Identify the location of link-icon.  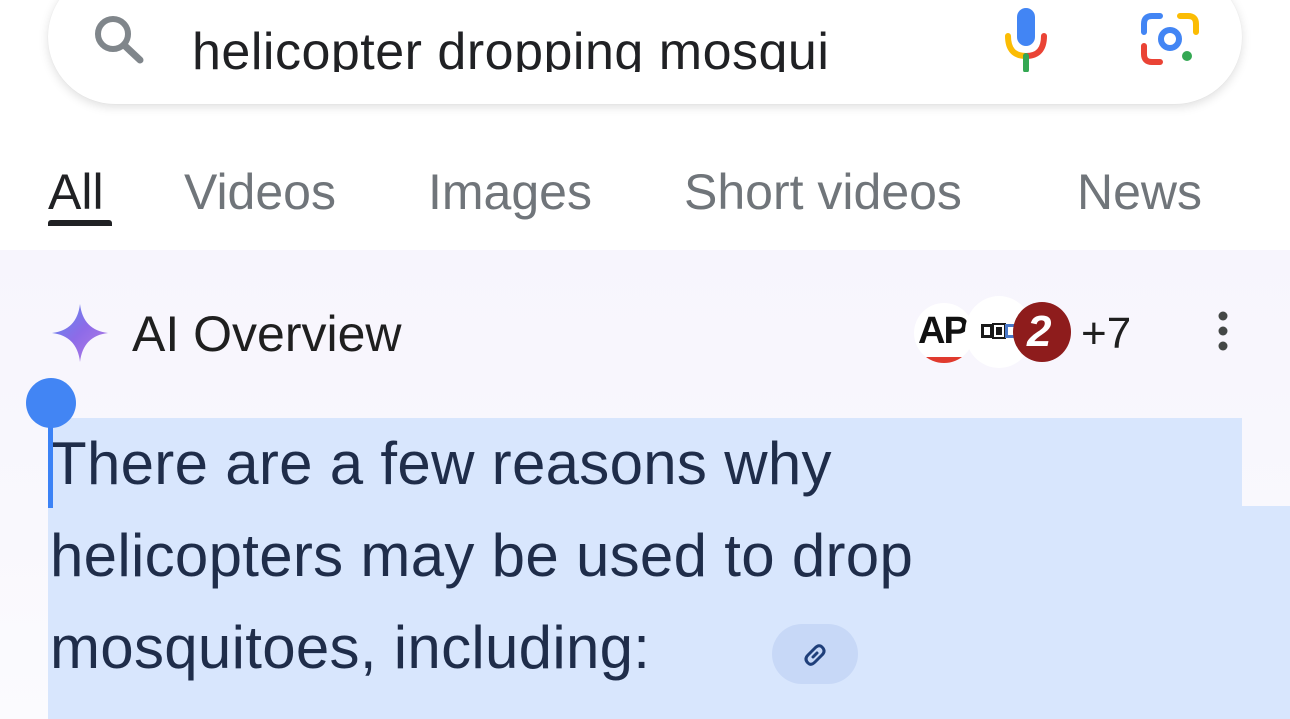
(815, 655).